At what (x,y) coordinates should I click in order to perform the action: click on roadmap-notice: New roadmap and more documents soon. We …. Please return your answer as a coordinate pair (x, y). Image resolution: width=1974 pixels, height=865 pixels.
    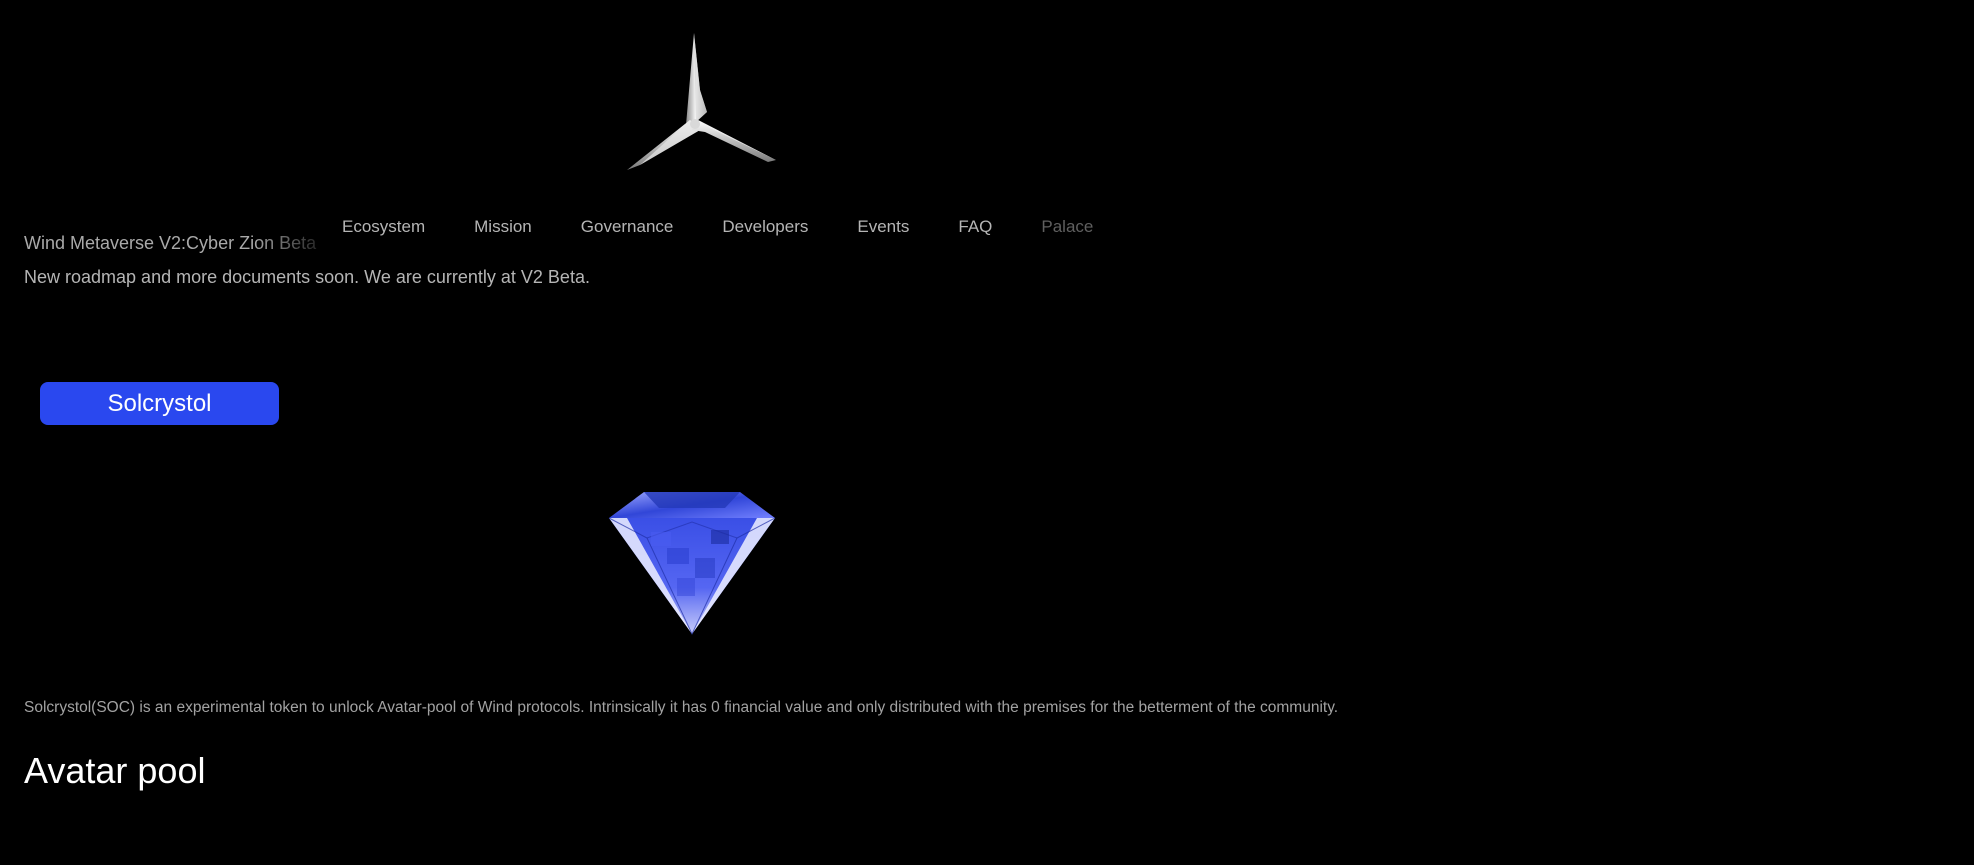
    Looking at the image, I should click on (307, 277).